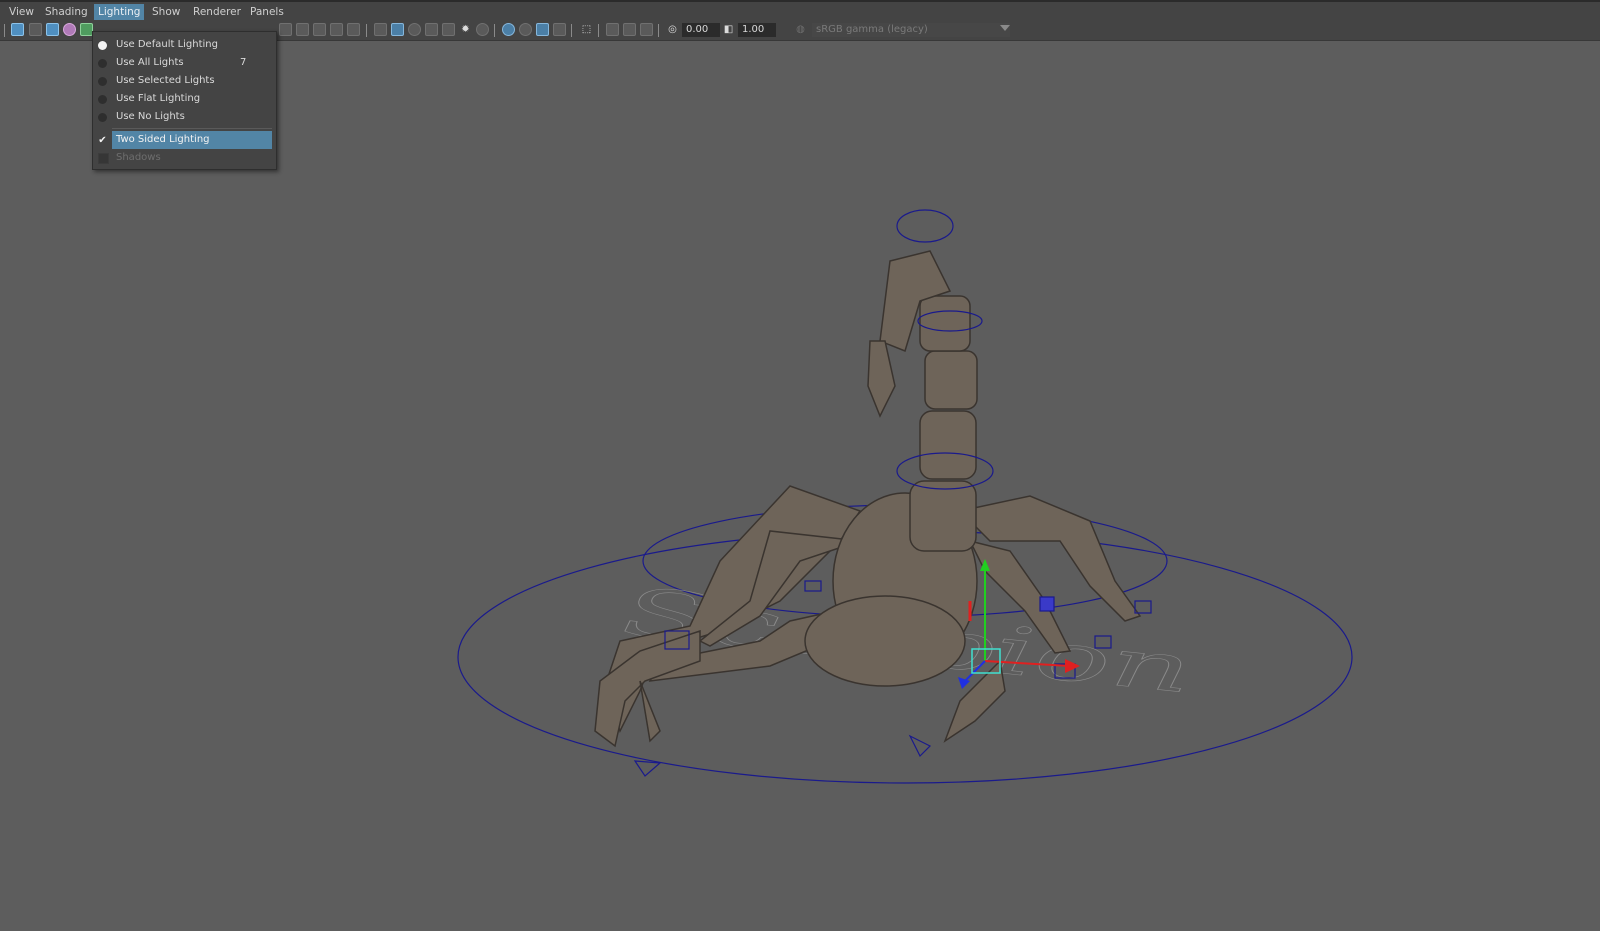 This screenshot has width=1600, height=931. Describe the element at coordinates (542, 29) in the screenshot. I see `multisample-aa-icon` at that location.